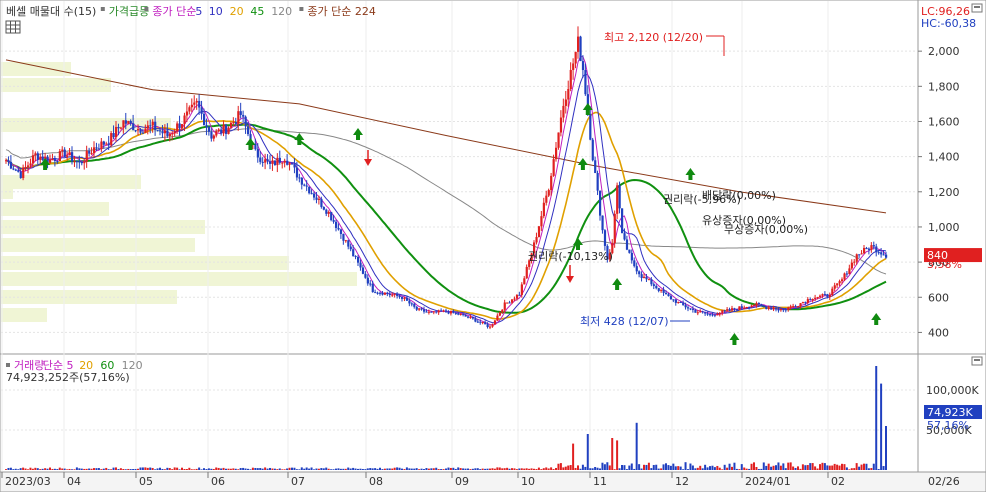 The image size is (986, 492). What do you see at coordinates (528, 481) in the screenshot?
I see `date-tick-label: 10` at bounding box center [528, 481].